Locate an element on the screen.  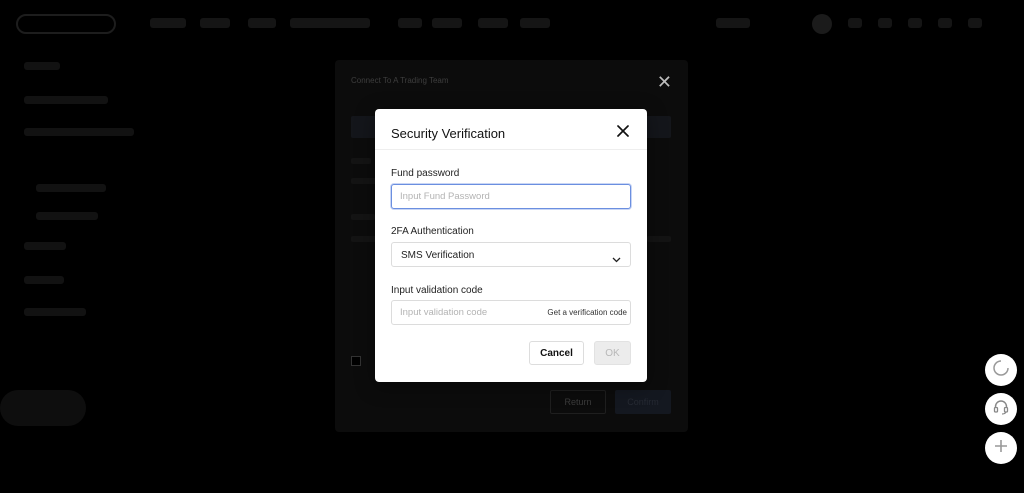
headset-support-icon is located at coordinates (1001, 409).